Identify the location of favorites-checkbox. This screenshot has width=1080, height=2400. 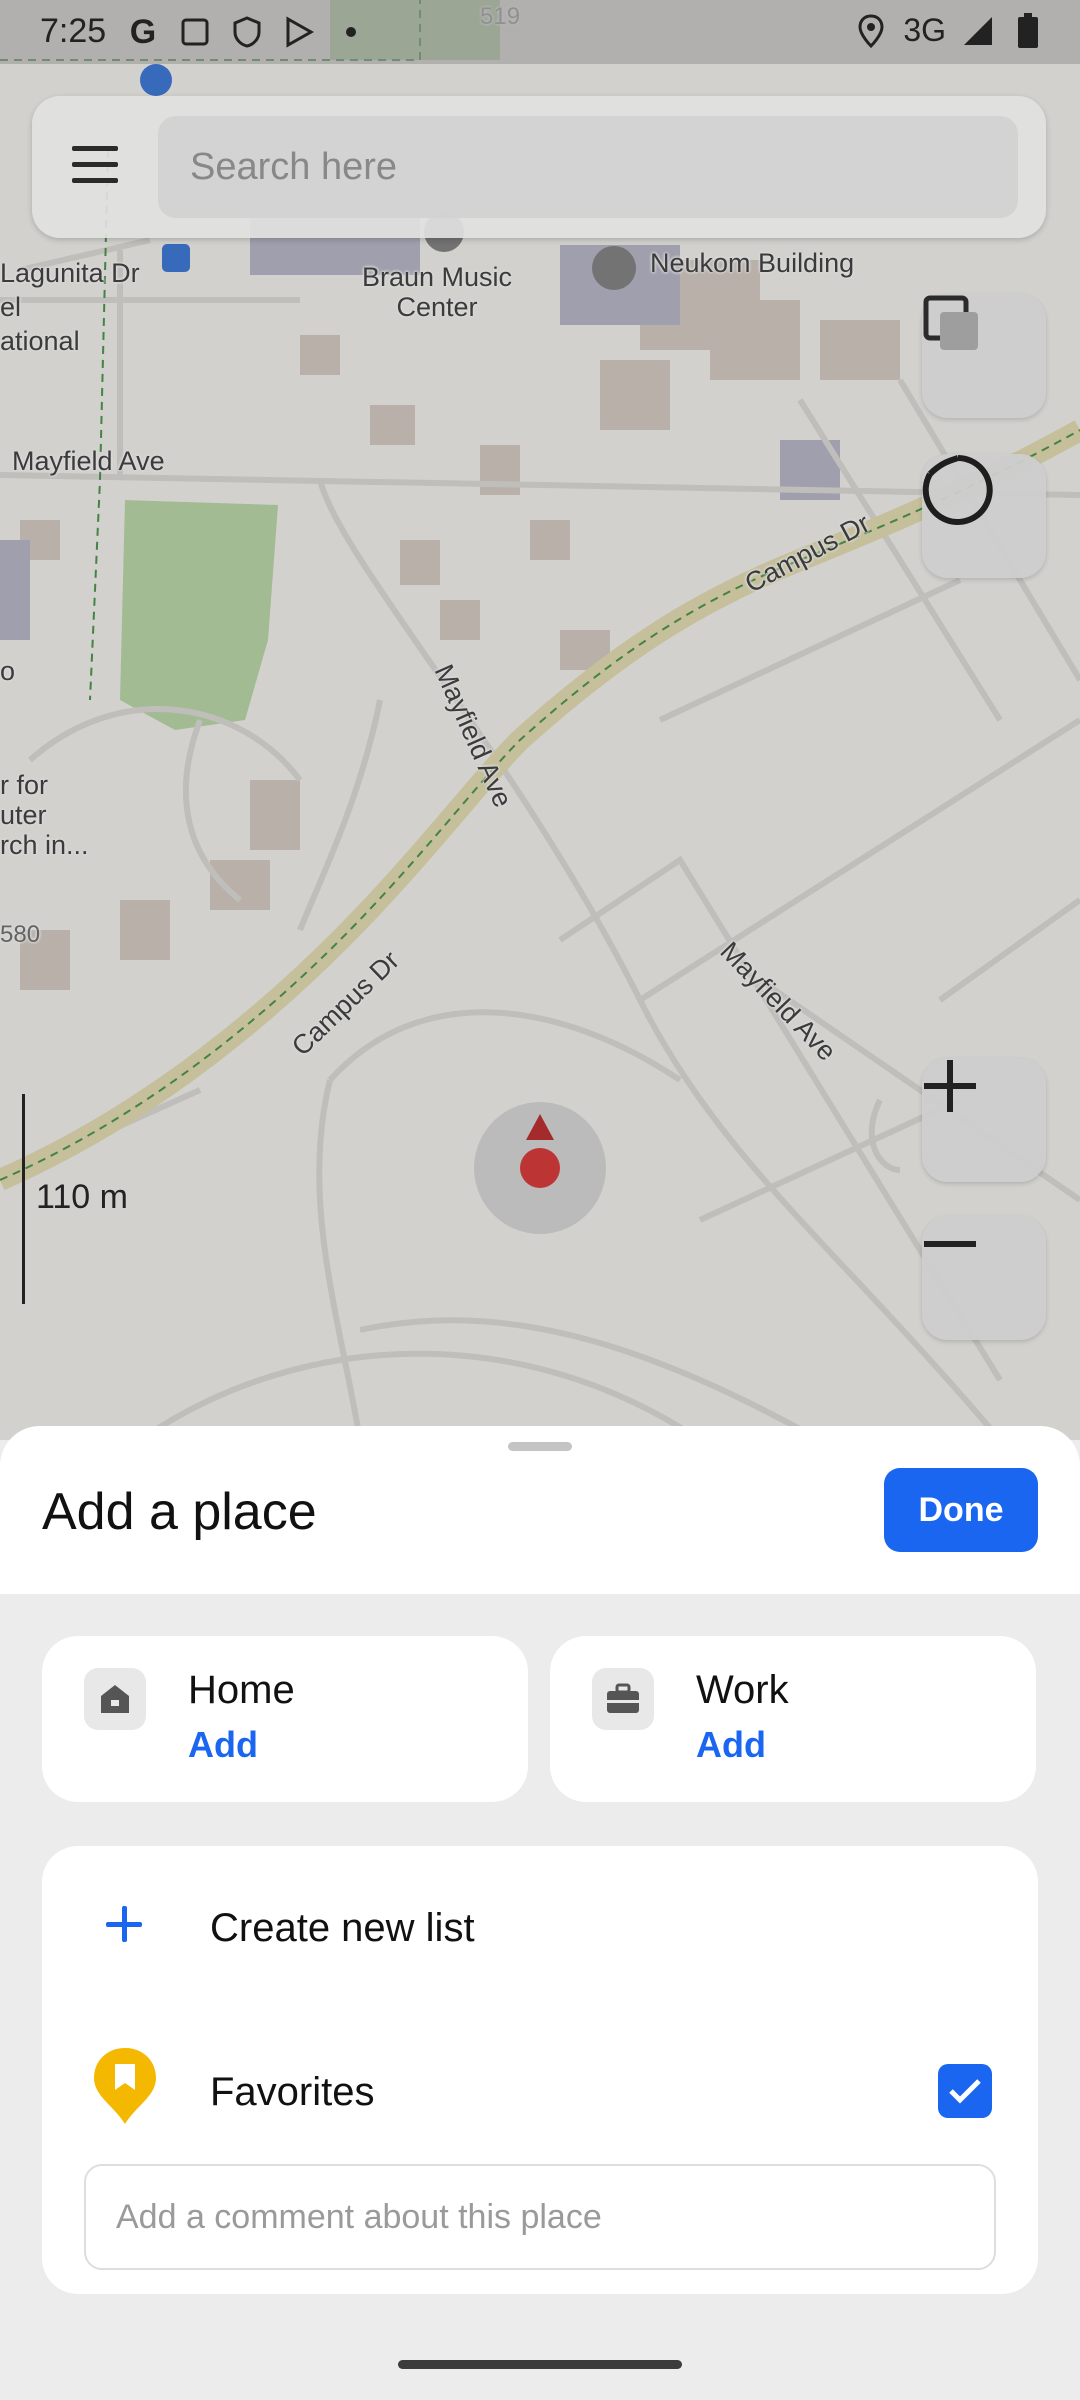
(965, 2091).